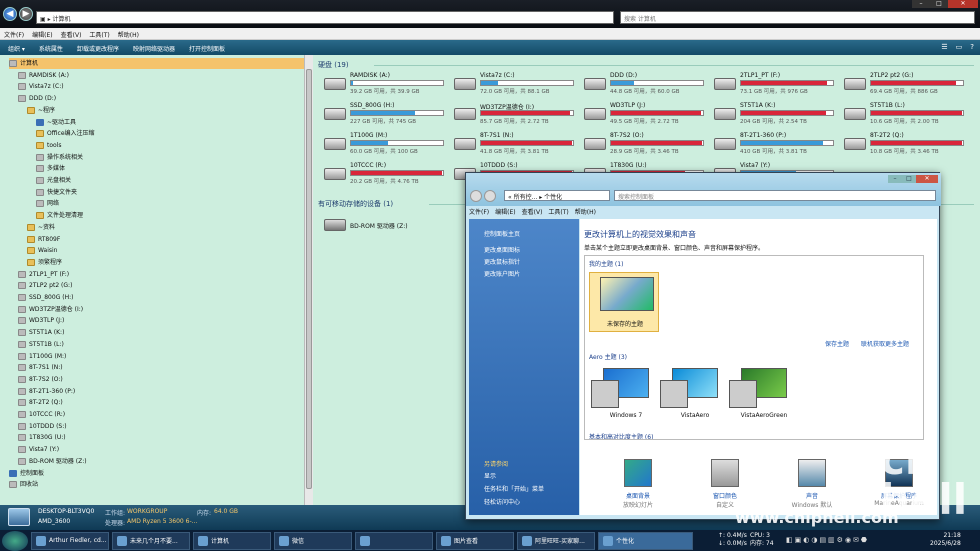  I want to click on toolbar-button: 打开控制面板, so click(207, 48).